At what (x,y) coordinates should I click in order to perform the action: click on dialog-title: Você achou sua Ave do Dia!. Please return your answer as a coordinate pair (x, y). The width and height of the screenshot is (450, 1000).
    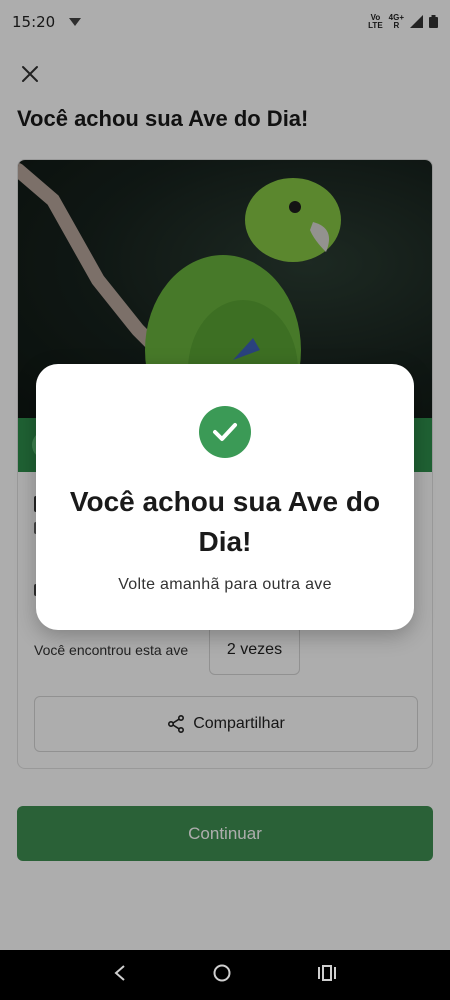
    Looking at the image, I should click on (225, 521).